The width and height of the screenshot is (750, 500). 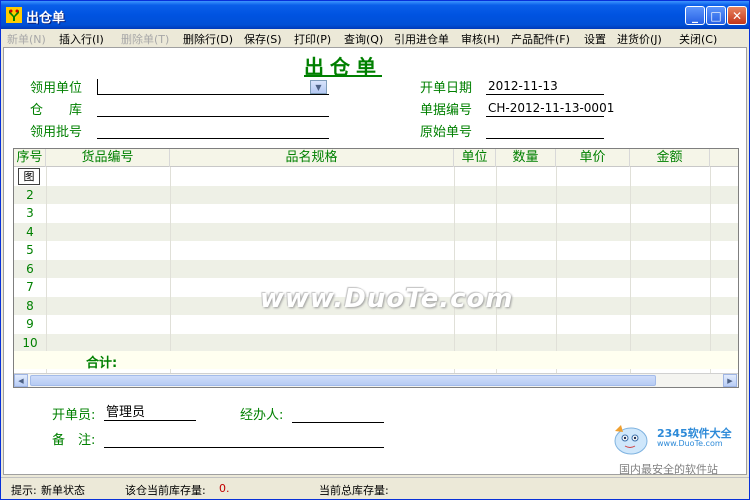 I want to click on maximize-icon: □, so click(x=716, y=15).